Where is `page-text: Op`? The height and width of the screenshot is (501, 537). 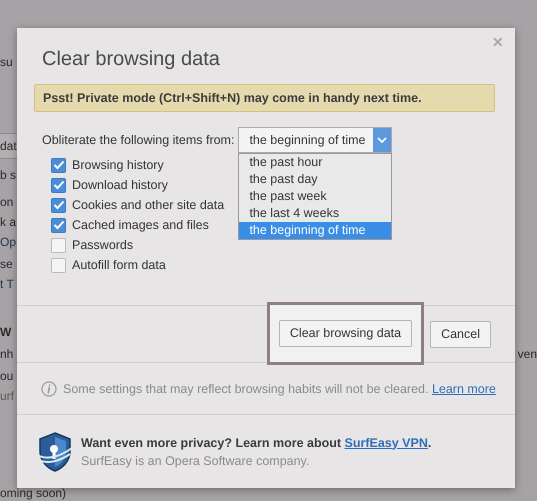
page-text: Op is located at coordinates (8, 242).